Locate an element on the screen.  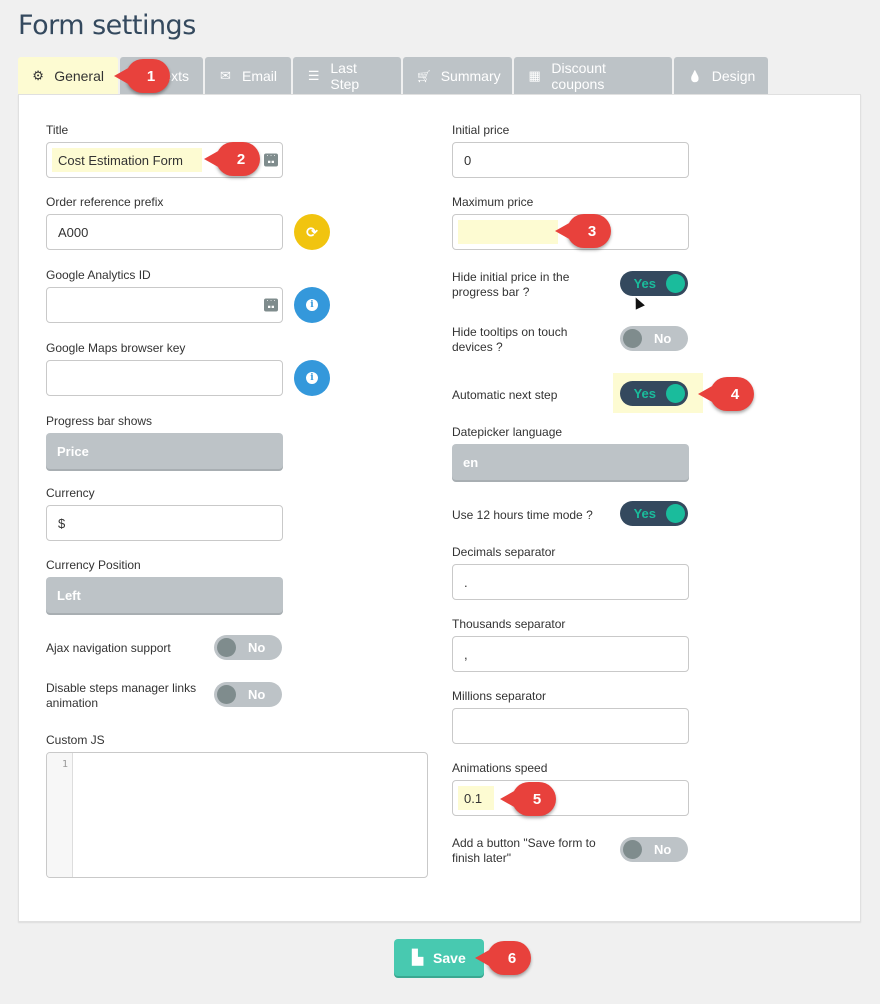
currency-label: Currency is located at coordinates (70, 493).